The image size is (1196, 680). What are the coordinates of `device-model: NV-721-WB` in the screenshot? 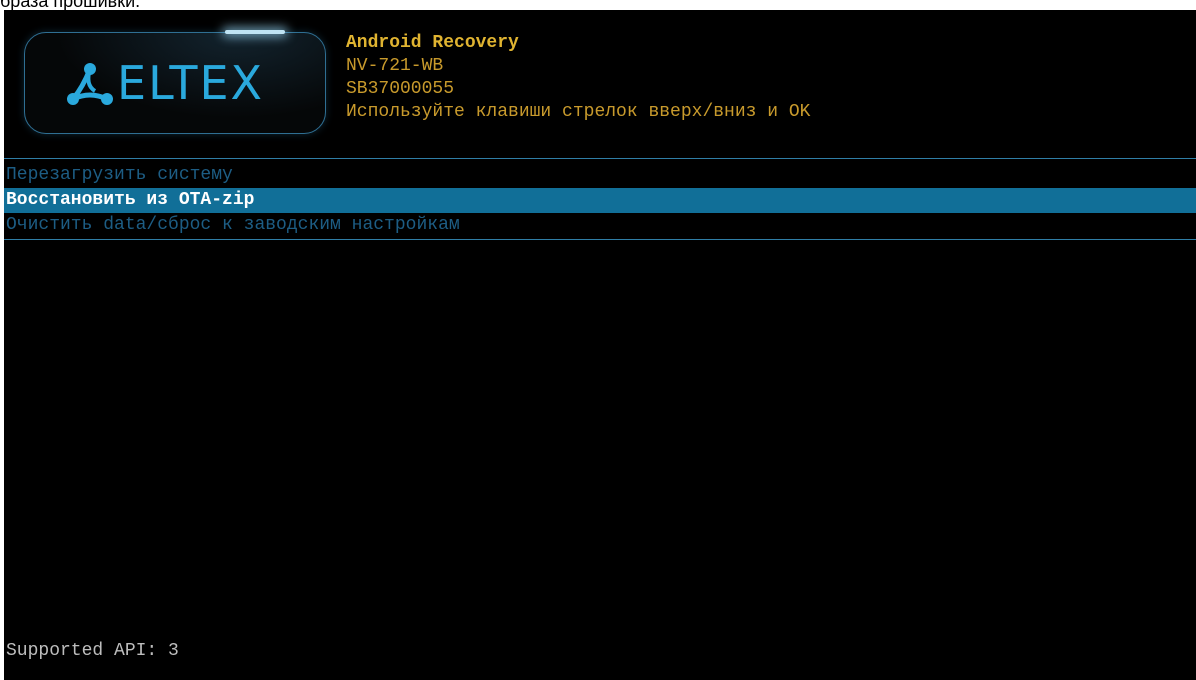 It's located at (395, 66).